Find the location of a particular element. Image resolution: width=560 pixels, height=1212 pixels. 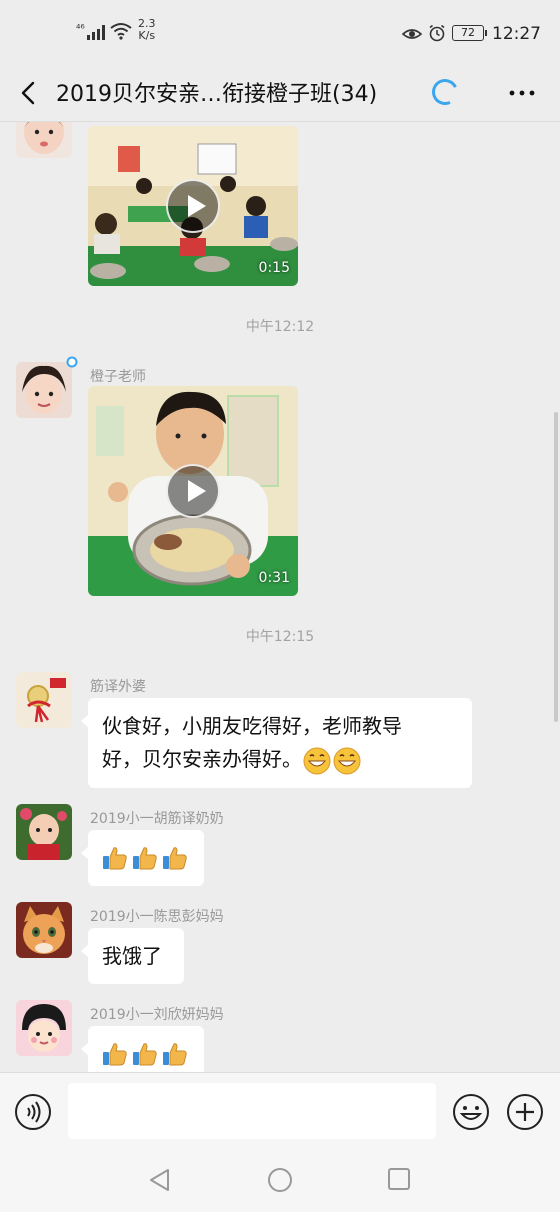

more-options-icon is located at coordinates (522, 93).